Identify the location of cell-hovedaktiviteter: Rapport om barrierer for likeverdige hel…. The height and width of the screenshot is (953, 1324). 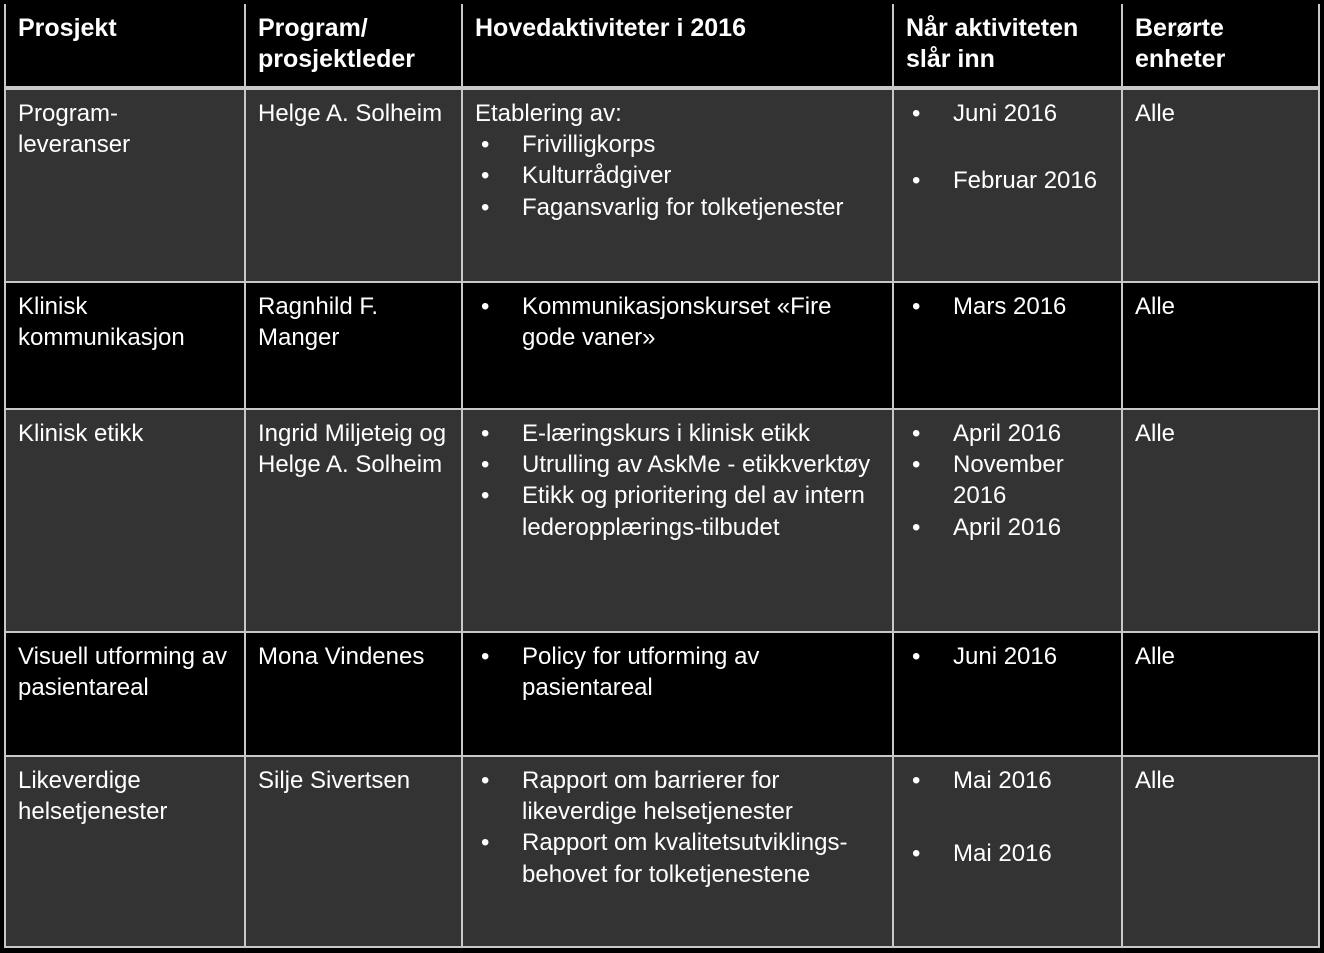
(676, 851).